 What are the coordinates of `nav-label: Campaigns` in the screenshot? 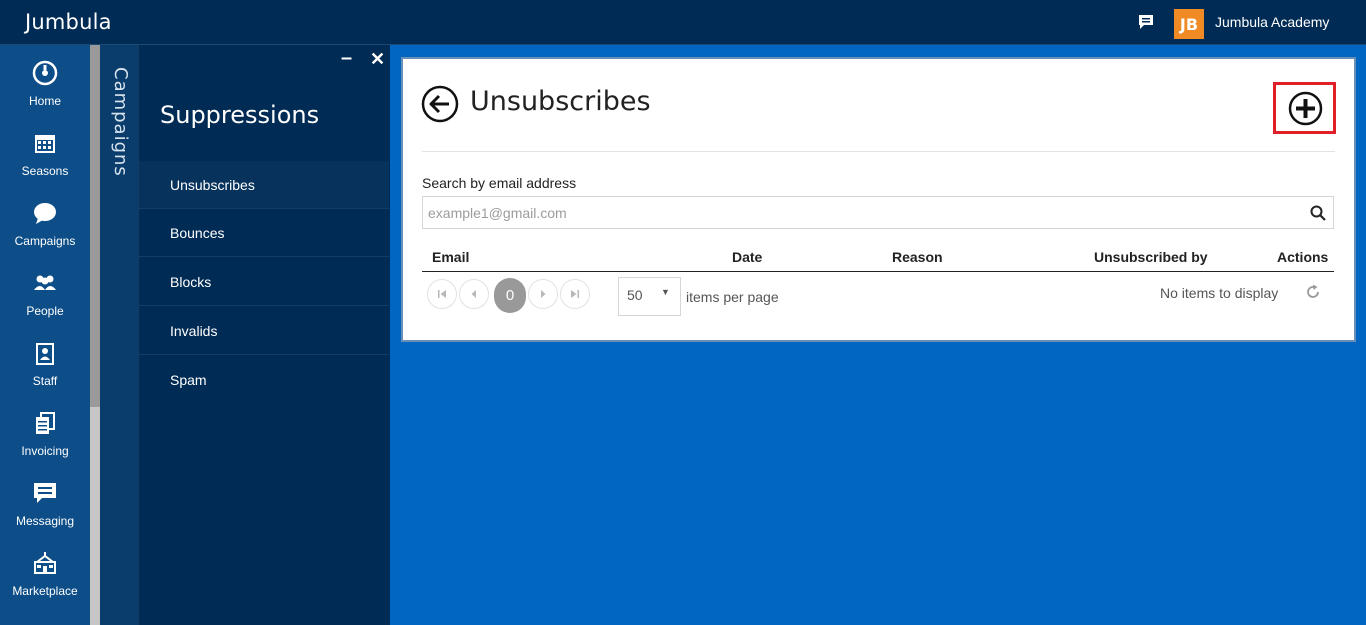 It's located at (45, 241).